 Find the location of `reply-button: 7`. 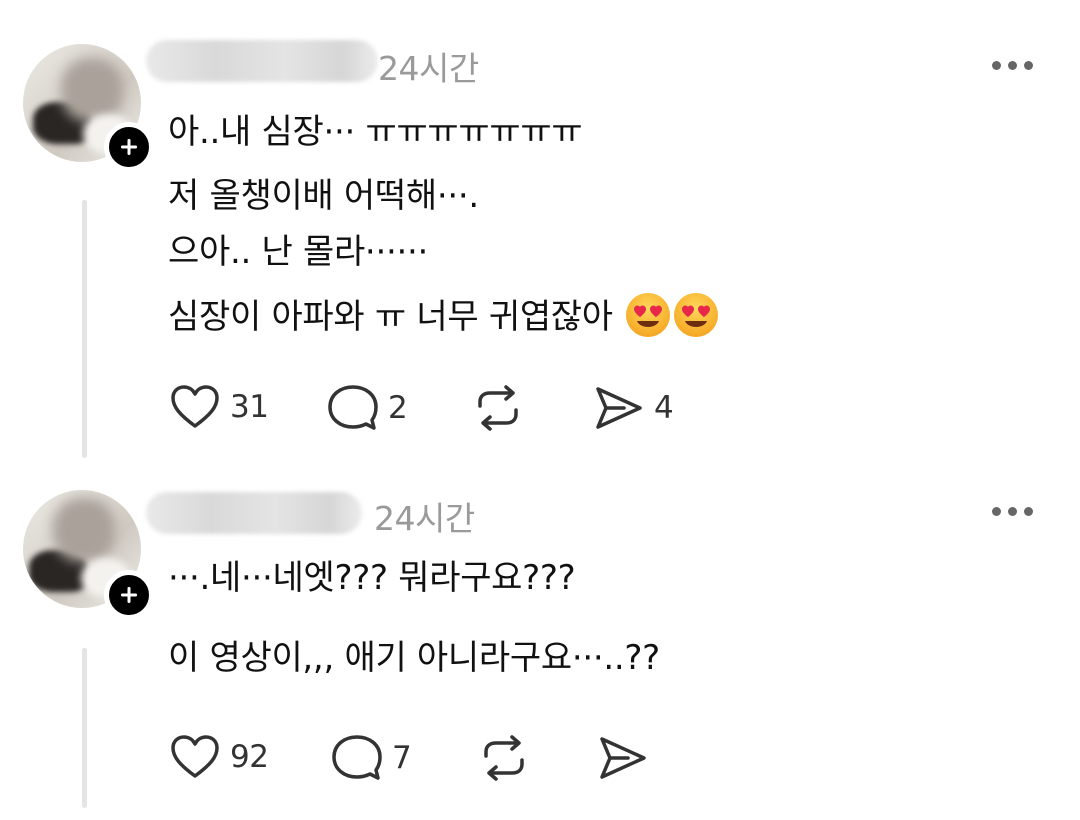

reply-button: 7 is located at coordinates (372, 758).